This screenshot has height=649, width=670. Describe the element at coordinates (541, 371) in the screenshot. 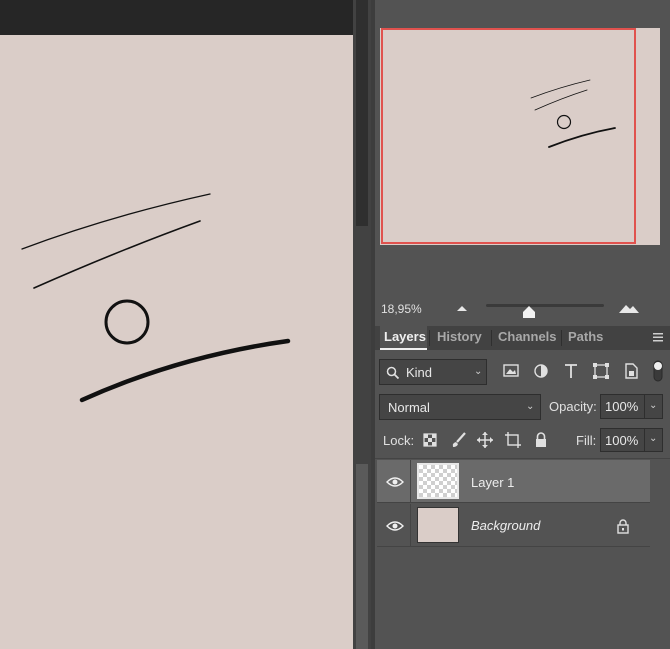

I see `adjustment-filter-icon` at that location.